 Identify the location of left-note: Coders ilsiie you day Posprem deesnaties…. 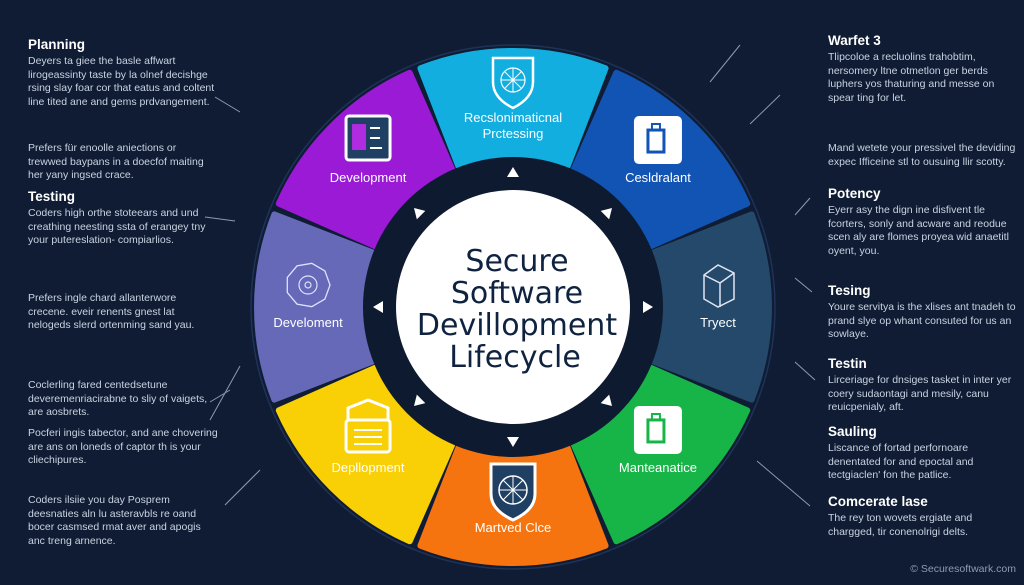
(123, 521).